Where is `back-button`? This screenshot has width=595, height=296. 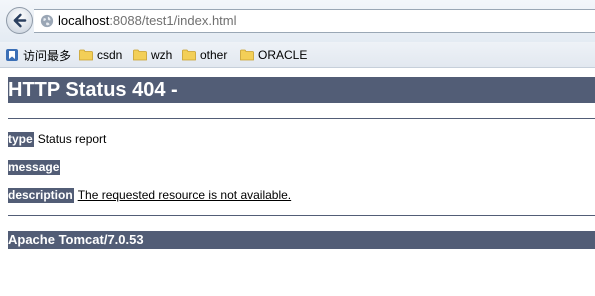 back-button is located at coordinates (19, 20).